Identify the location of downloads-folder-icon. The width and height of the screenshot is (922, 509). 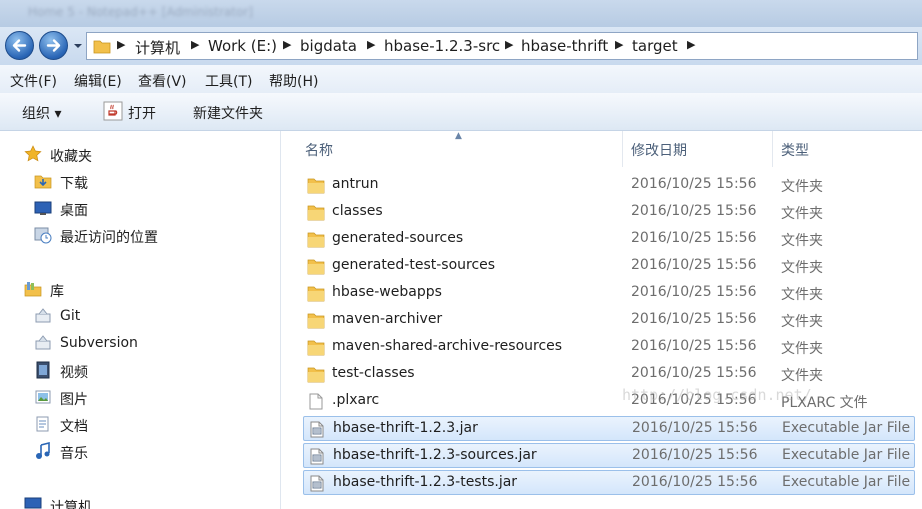
(43, 182).